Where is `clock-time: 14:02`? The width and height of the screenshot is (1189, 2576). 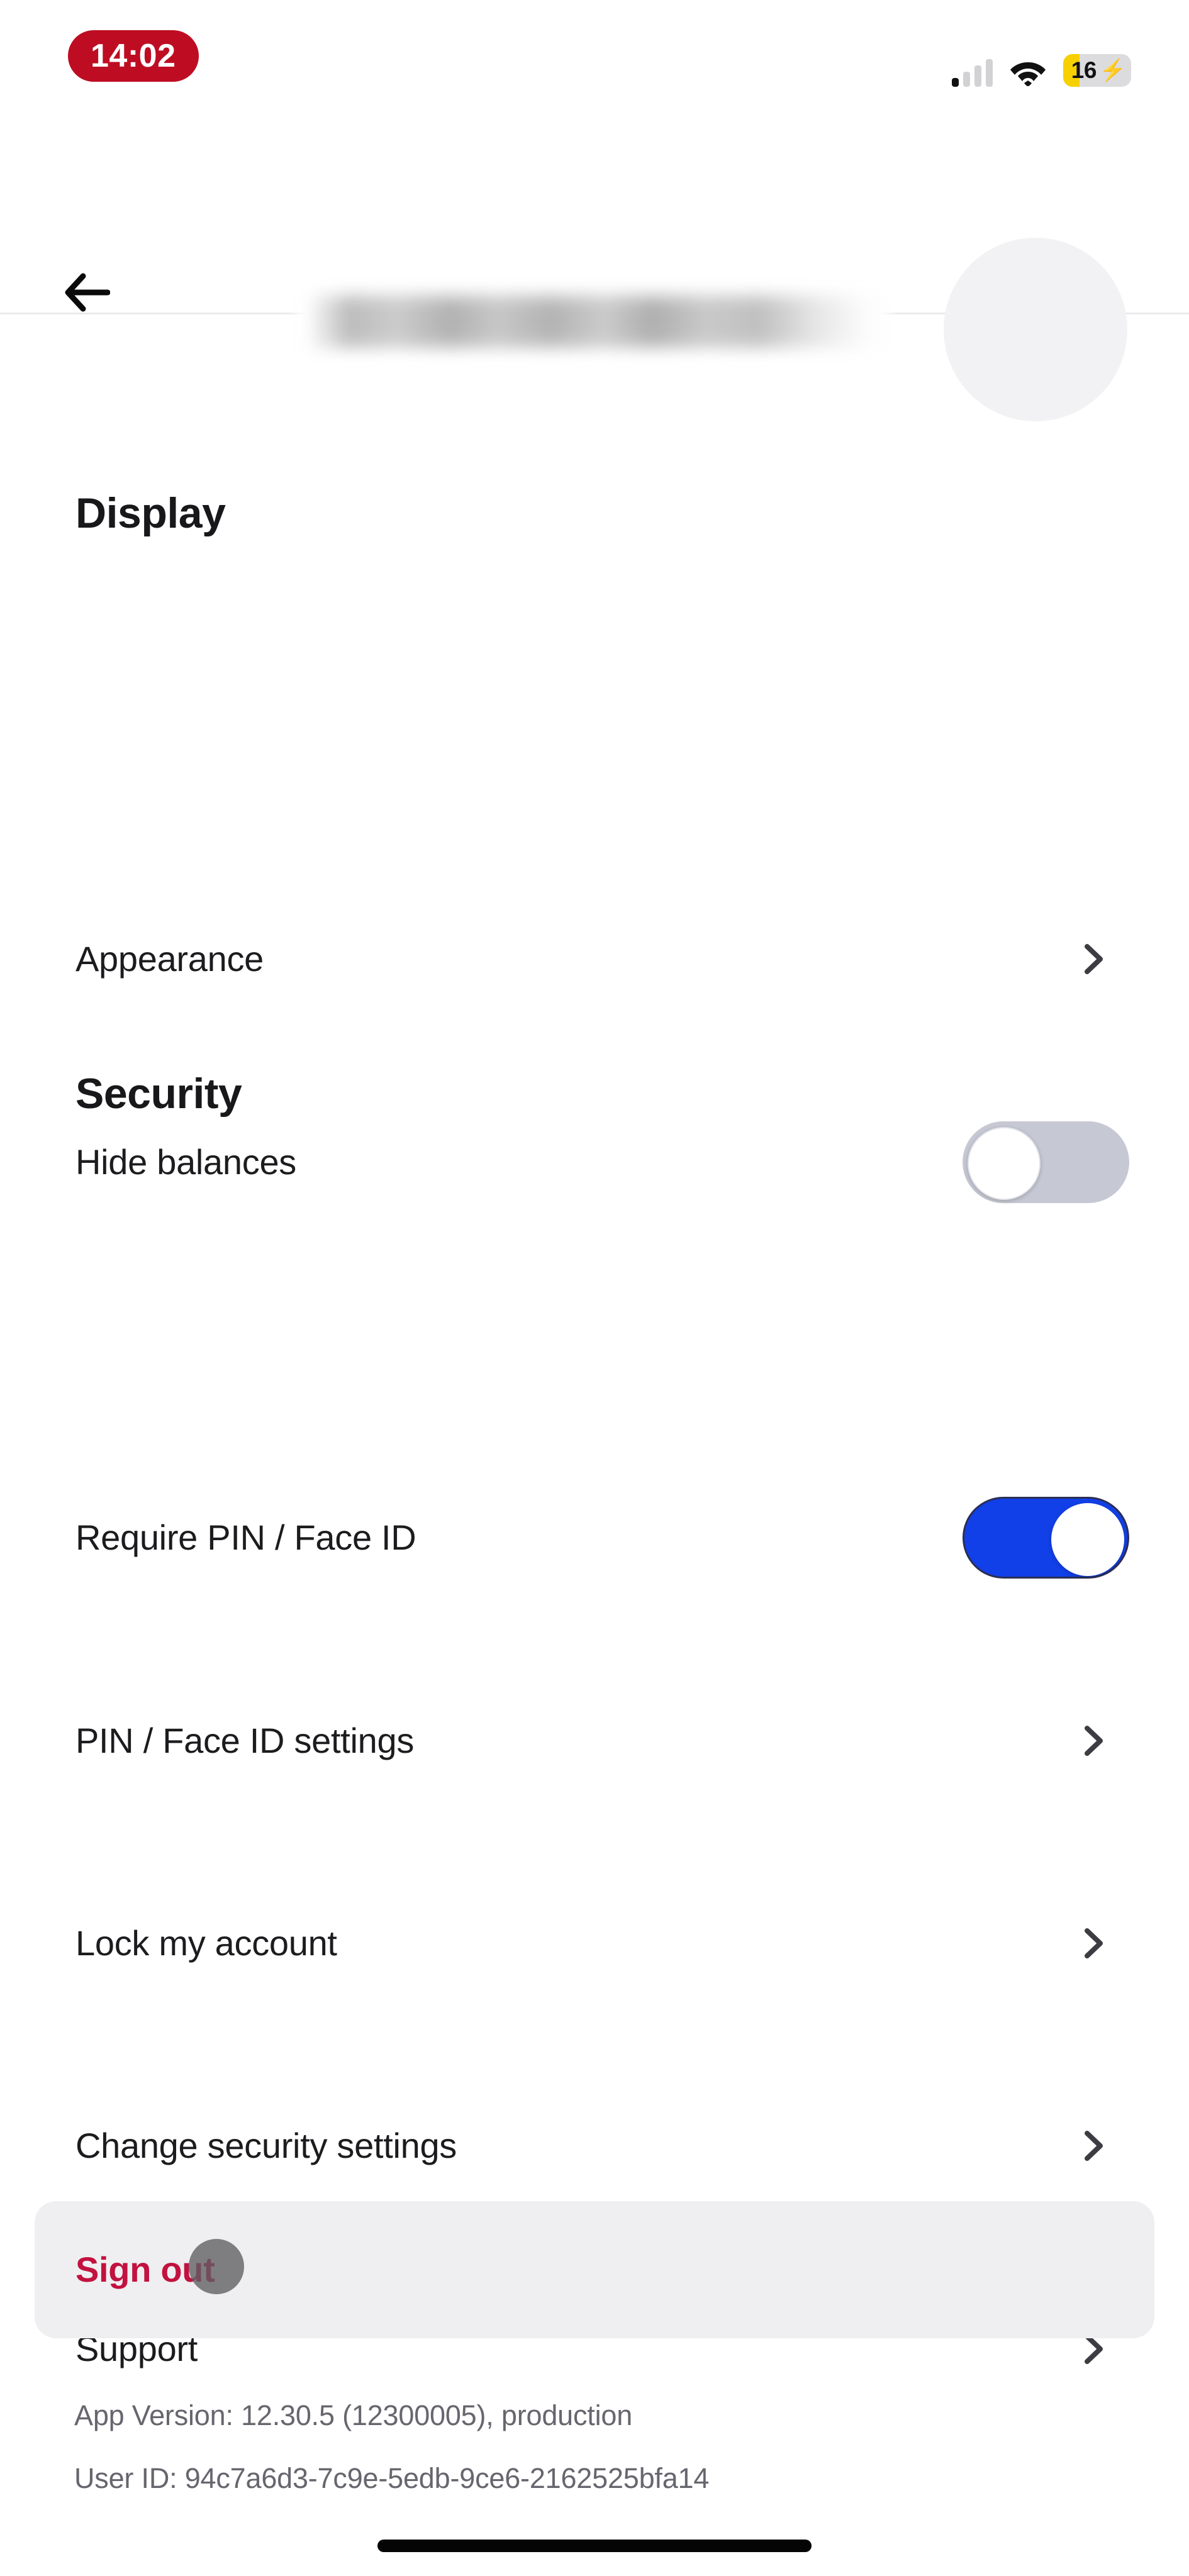 clock-time: 14:02 is located at coordinates (133, 56).